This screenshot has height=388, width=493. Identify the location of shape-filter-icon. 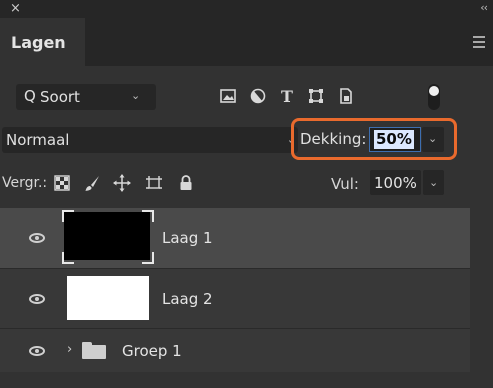
(316, 96).